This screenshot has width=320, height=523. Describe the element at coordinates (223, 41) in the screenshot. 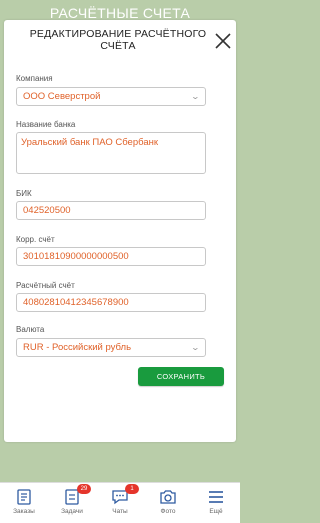

I see `close-icon` at that location.